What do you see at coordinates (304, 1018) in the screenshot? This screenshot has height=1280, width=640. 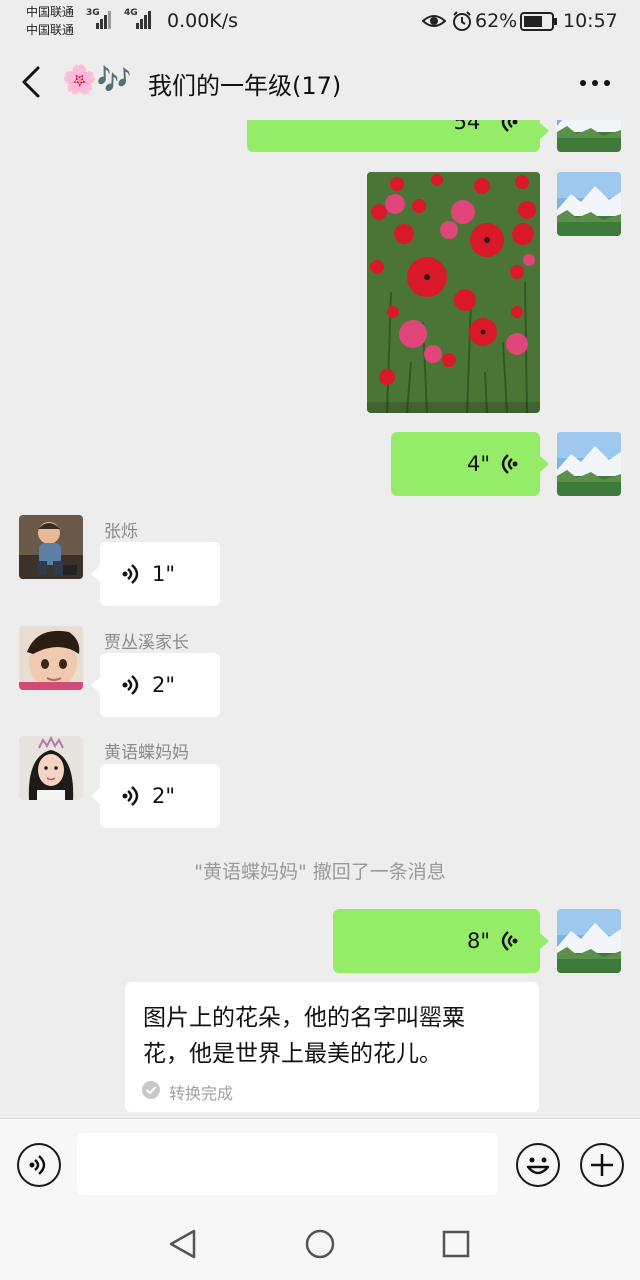 I see `transcript-line-1: 图片上的花朵，他的名字叫罂粟` at bounding box center [304, 1018].